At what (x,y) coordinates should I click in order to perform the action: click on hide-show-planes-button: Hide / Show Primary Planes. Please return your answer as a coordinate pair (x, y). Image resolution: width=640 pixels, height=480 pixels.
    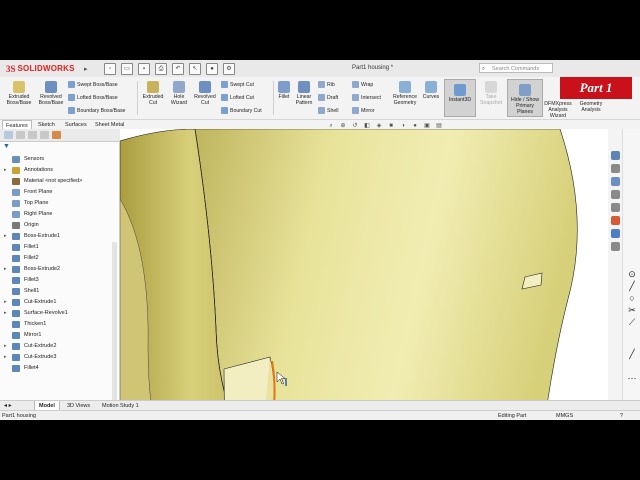
    Looking at the image, I should click on (525, 98).